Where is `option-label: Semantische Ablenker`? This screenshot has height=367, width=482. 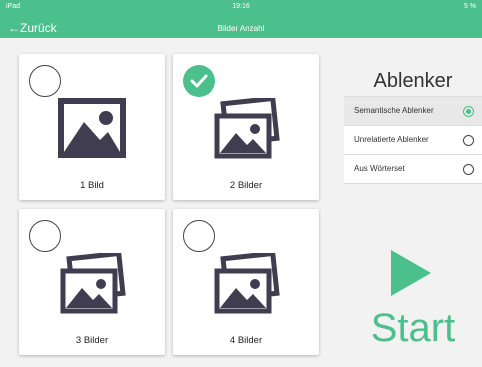
option-label: Semantische Ablenker is located at coordinates (394, 110).